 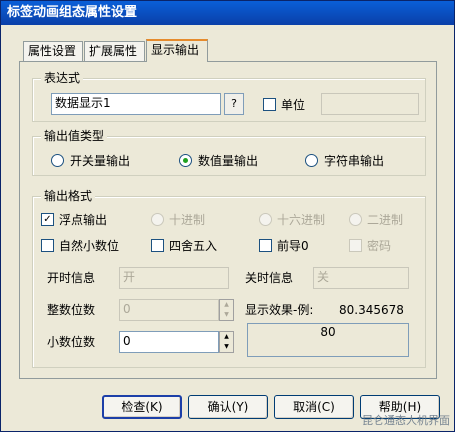 What do you see at coordinates (301, 220) in the screenshot?
I see `hex-label: 十六进制` at bounding box center [301, 220].